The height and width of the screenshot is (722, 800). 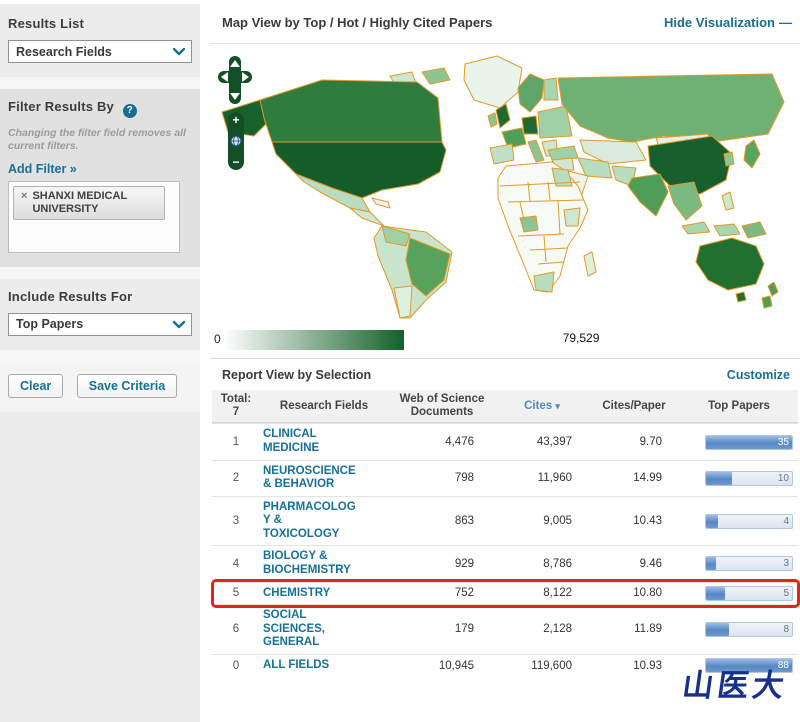 What do you see at coordinates (235, 162) in the screenshot?
I see `zoom-out-button: −` at bounding box center [235, 162].